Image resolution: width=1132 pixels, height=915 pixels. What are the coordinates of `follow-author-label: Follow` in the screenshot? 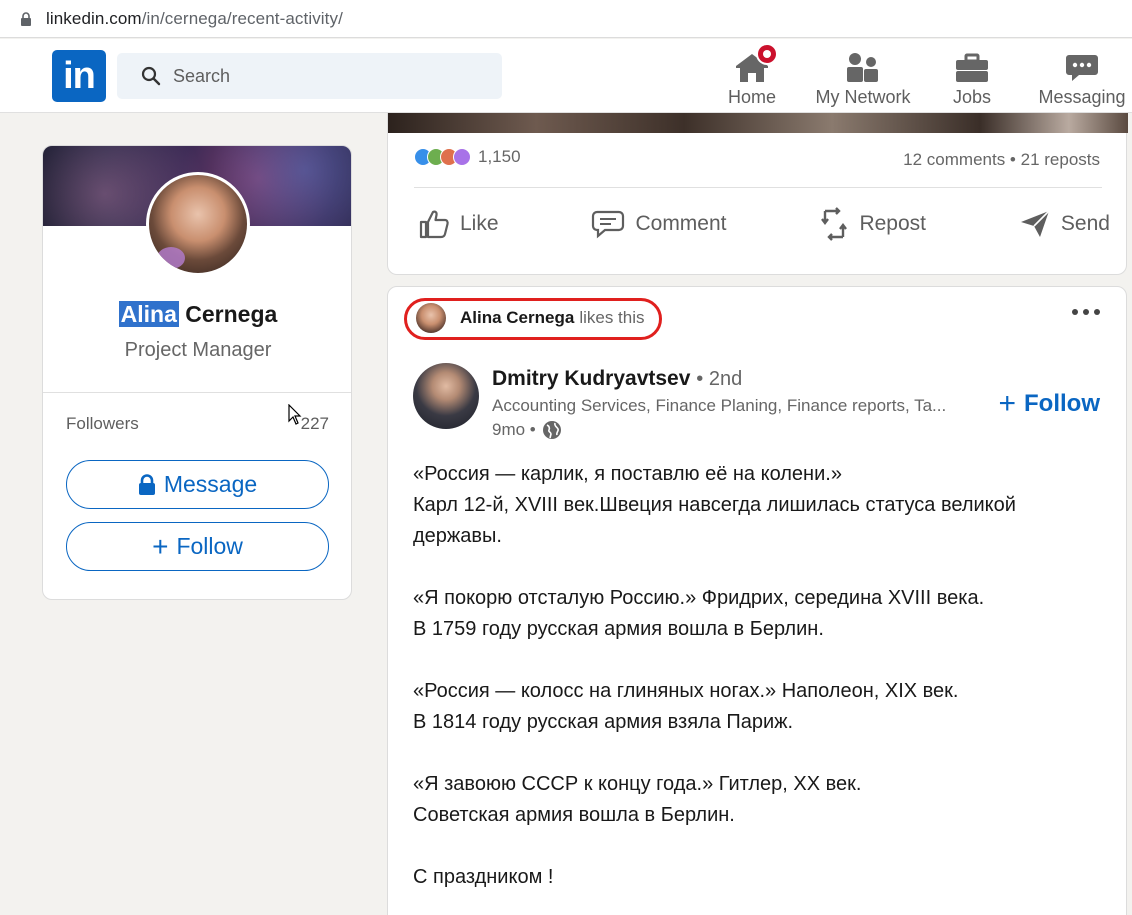 It's located at (1062, 403).